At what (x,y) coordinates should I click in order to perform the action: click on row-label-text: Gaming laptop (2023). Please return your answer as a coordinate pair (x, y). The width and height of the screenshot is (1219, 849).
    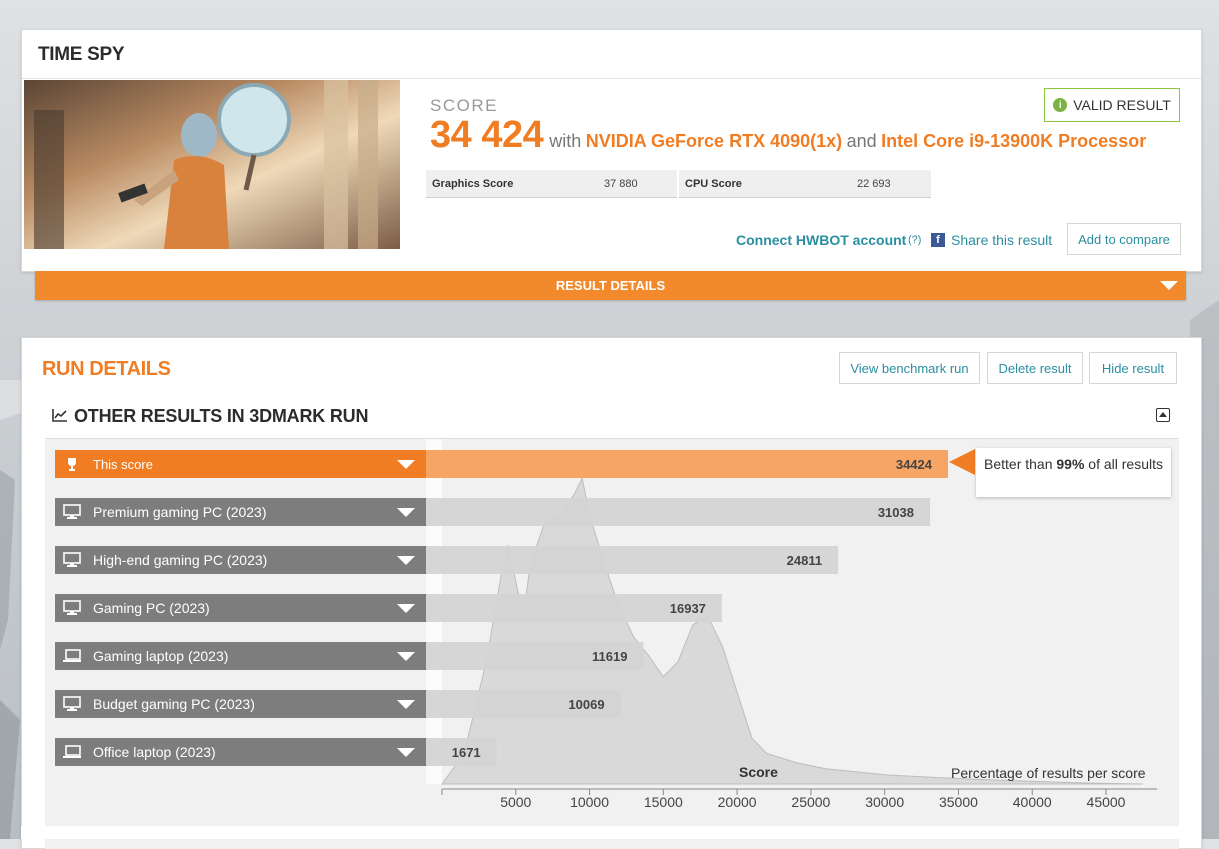
    Looking at the image, I should click on (161, 656).